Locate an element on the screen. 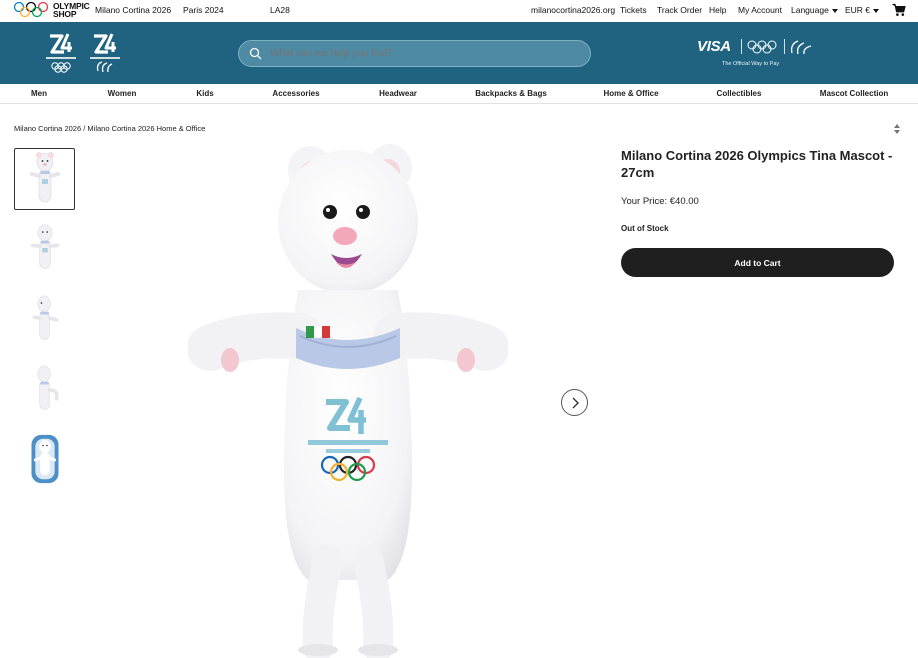 This screenshot has height=658, width=918. thumbnail-side is located at coordinates (44, 319).